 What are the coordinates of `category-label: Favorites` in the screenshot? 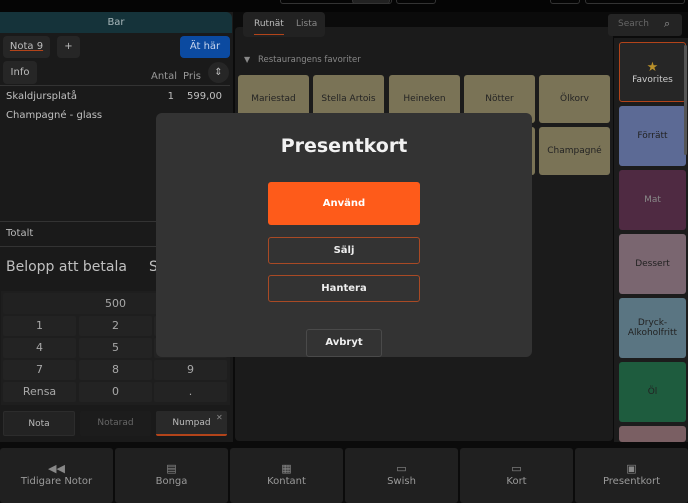 It's located at (652, 79).